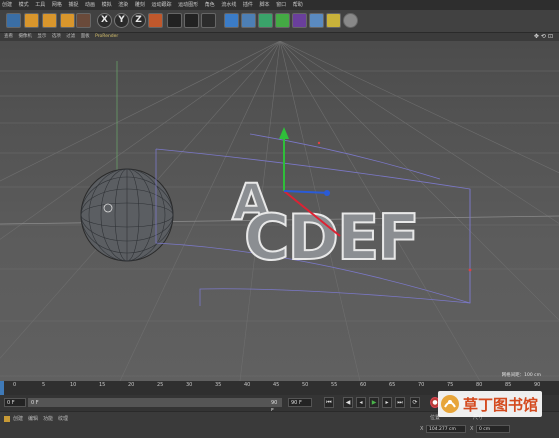 This screenshot has width=559, height=438. What do you see at coordinates (537, 385) in the screenshot?
I see `tick-label: 90` at bounding box center [537, 385].